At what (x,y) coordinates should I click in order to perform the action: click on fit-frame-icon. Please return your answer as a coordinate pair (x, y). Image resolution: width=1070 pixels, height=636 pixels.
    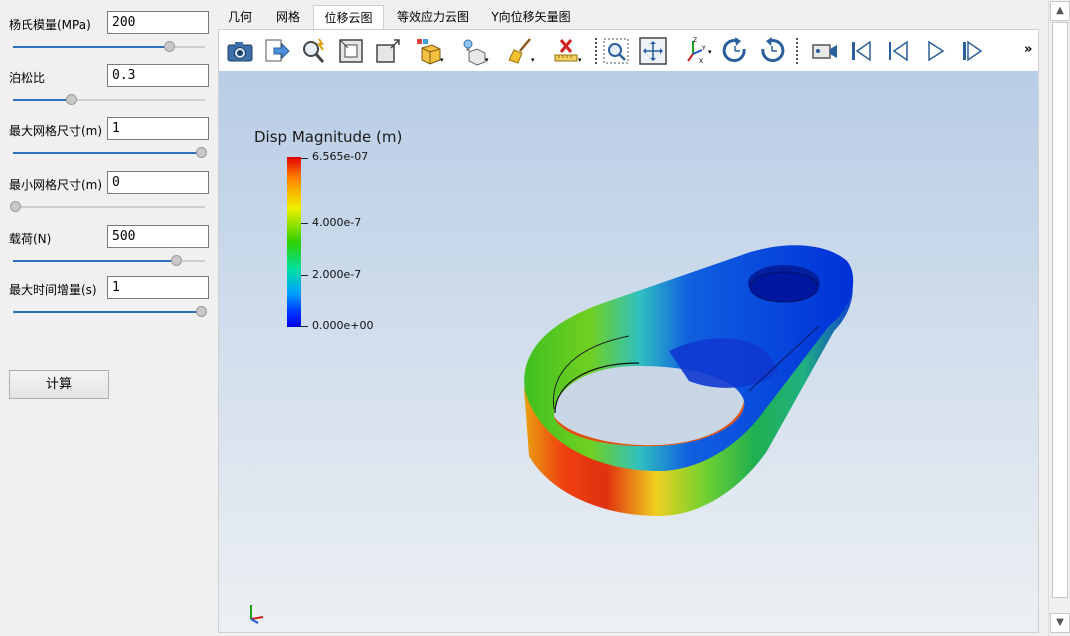
    Looking at the image, I should click on (388, 51).